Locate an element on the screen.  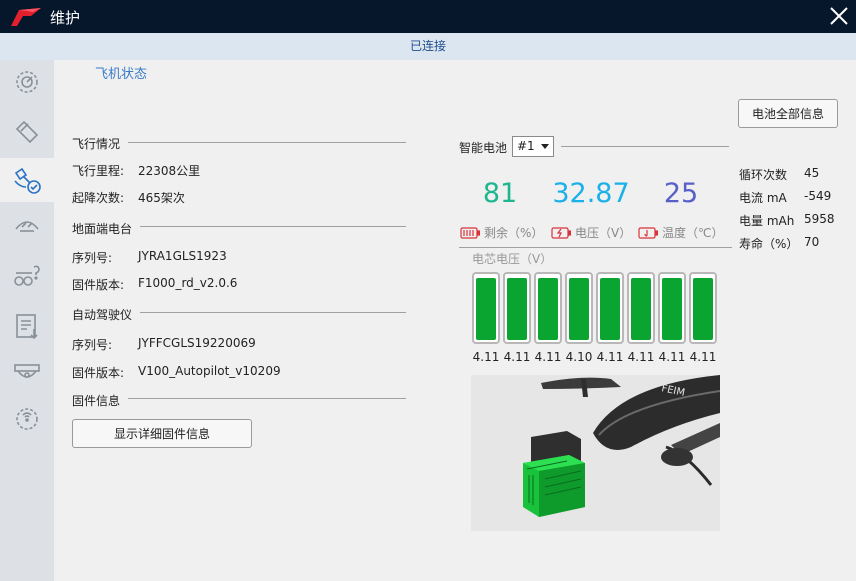
tag-icon is located at coordinates (27, 132).